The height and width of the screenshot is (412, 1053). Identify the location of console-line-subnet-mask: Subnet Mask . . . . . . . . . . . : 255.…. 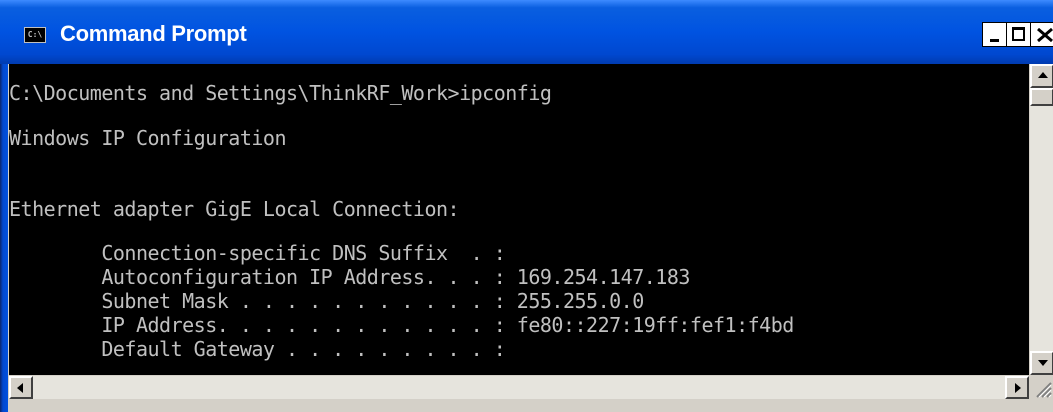
(326, 301).